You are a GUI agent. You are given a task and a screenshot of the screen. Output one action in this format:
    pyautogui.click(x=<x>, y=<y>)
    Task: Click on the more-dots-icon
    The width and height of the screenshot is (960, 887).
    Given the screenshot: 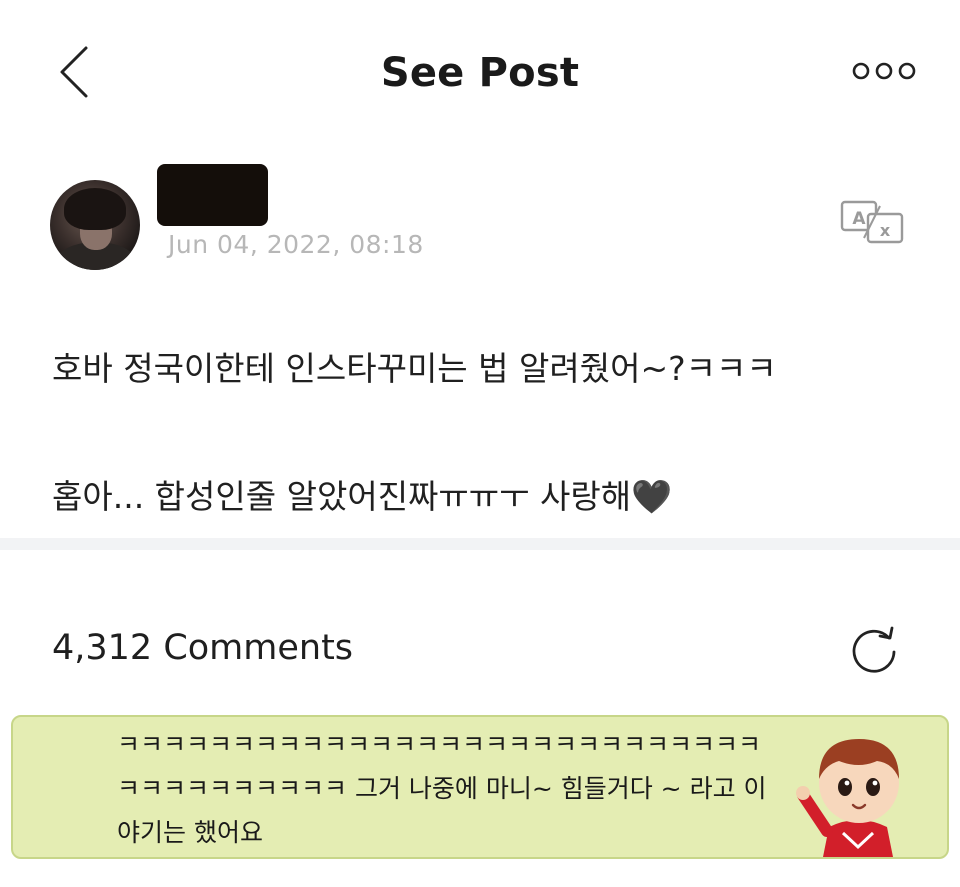 What is the action you would take?
    pyautogui.click(x=884, y=71)
    